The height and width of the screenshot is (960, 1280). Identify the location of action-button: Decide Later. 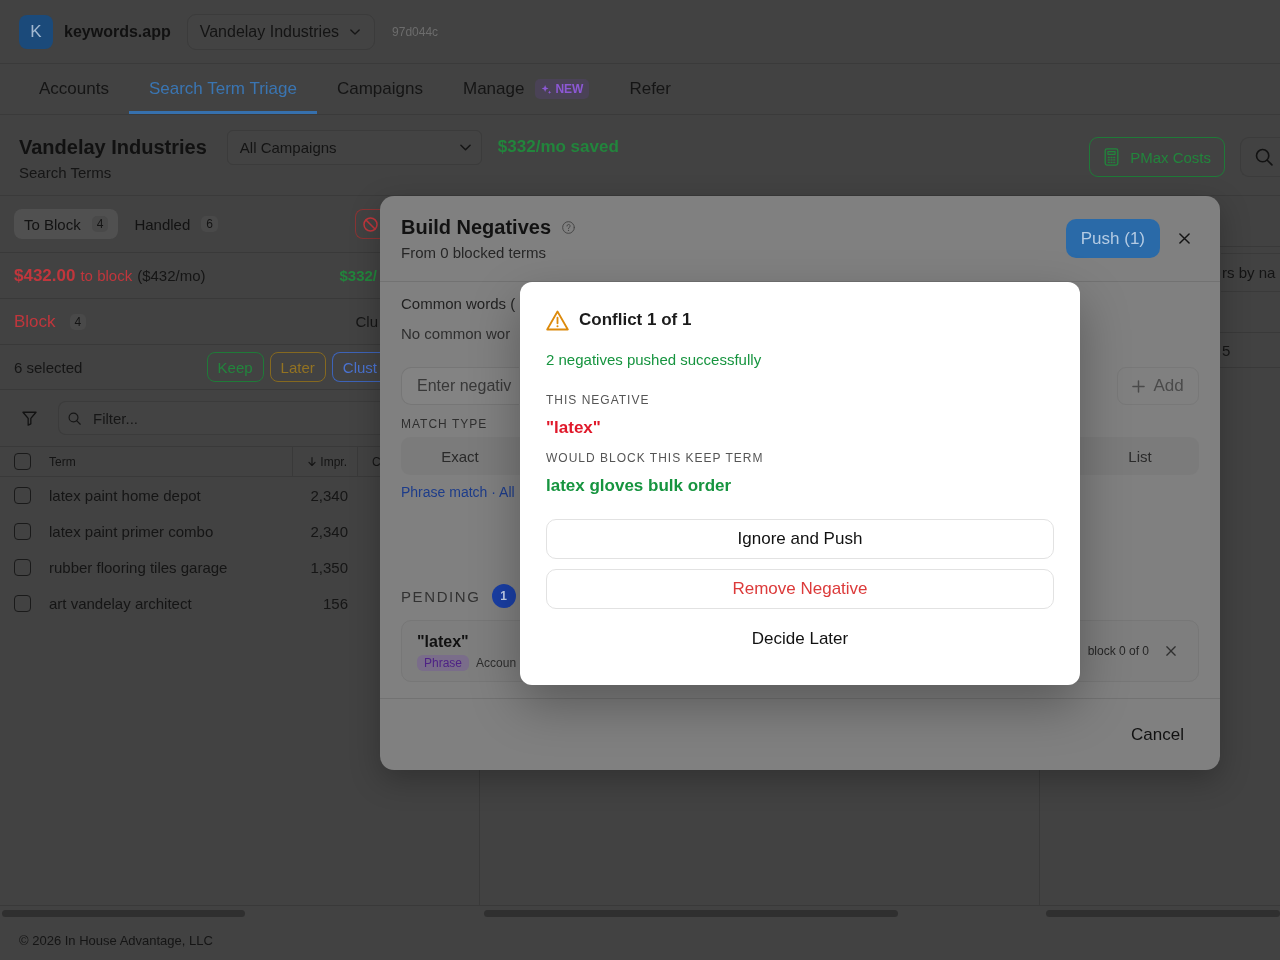
(800, 639).